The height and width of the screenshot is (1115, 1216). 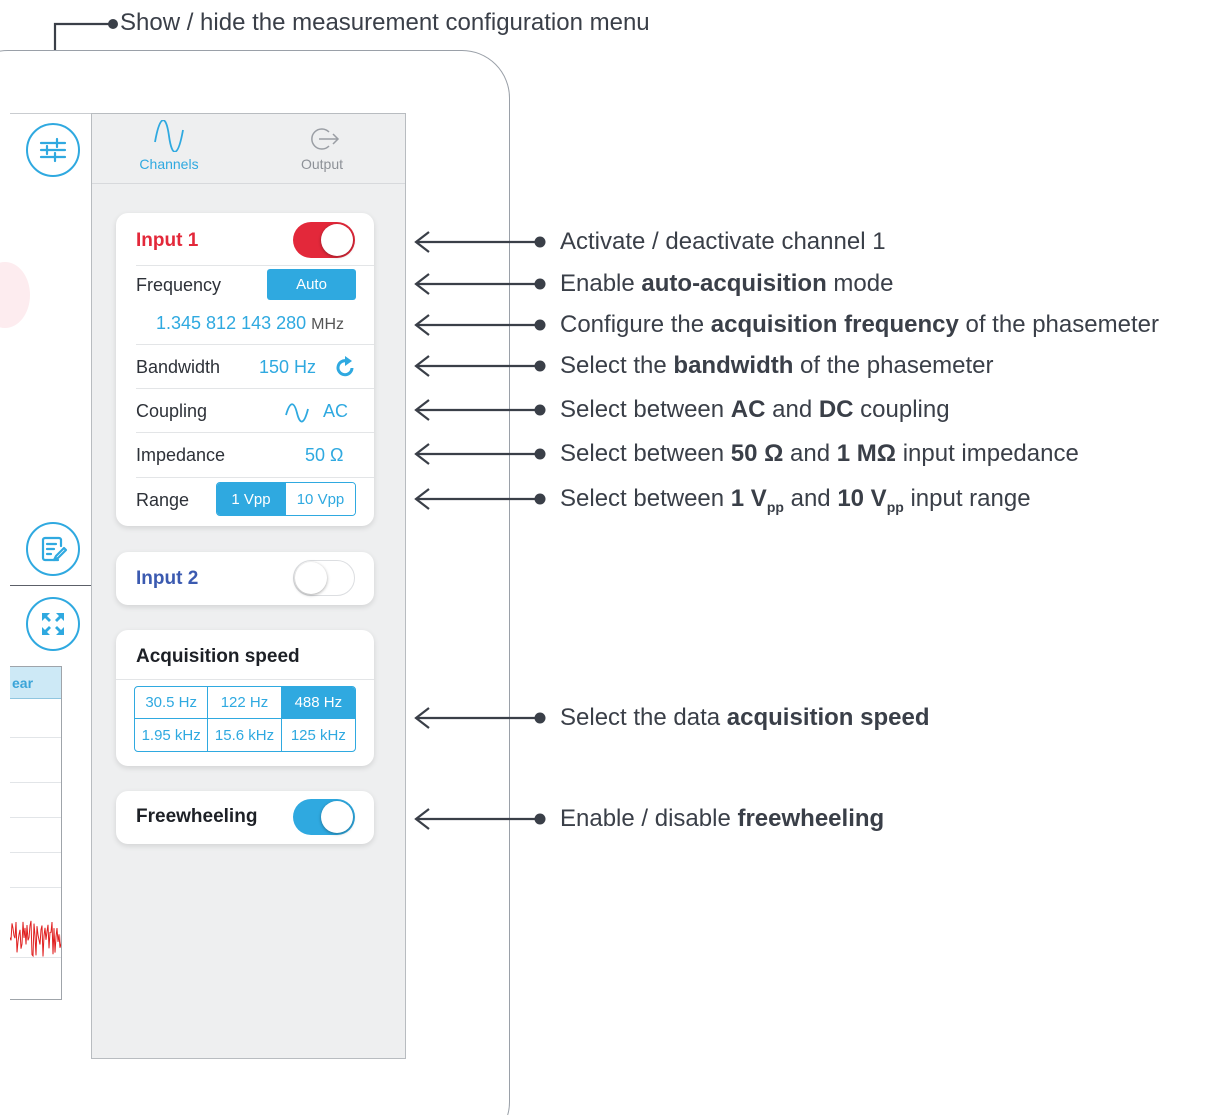 I want to click on ac-sine-icon, so click(x=297, y=413).